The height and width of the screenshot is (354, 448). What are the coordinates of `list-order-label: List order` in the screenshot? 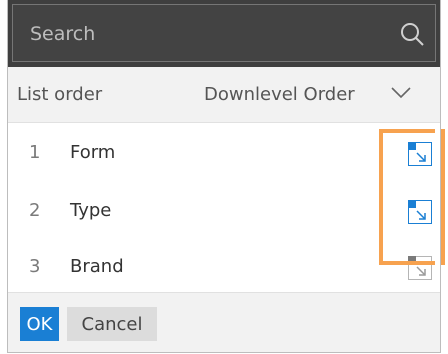 It's located at (60, 94).